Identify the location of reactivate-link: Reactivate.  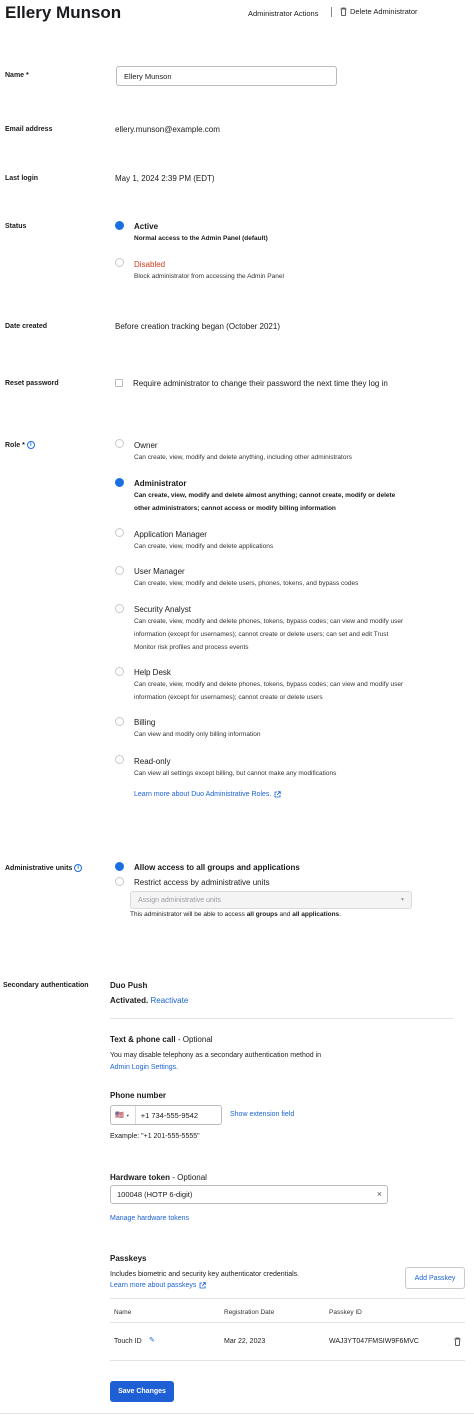
(169, 1000).